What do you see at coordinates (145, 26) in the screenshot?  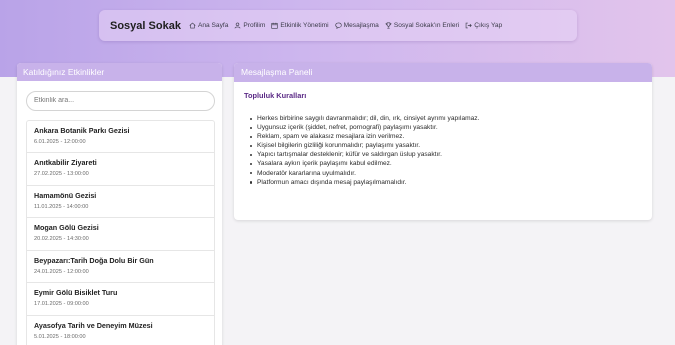 I see `brand-logo: Sosyal Sokak` at bounding box center [145, 26].